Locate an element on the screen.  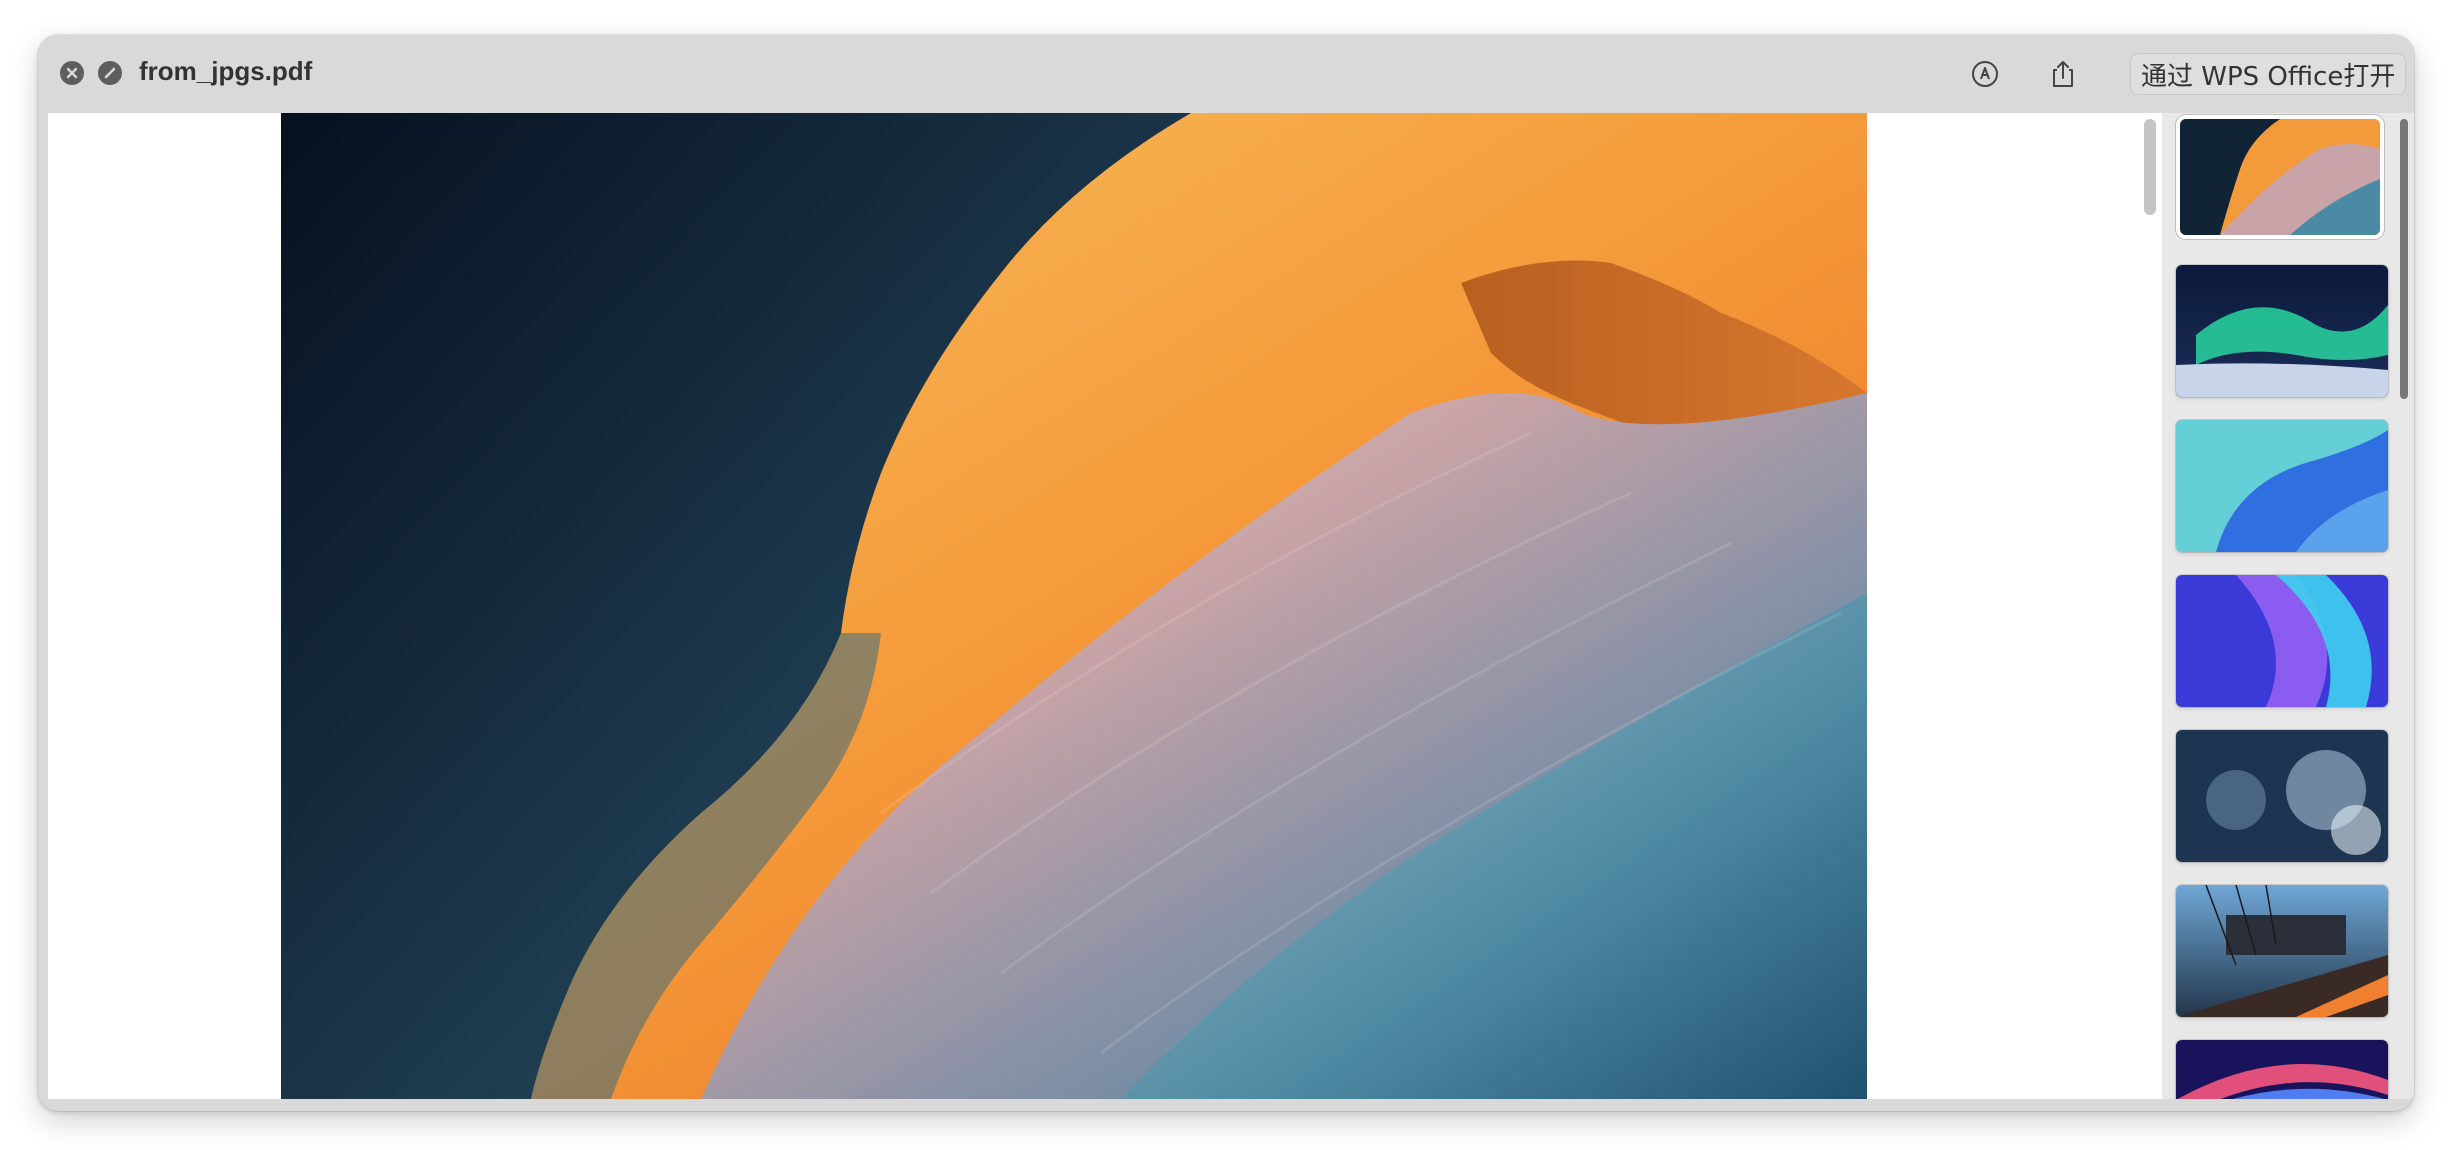
share-icon is located at coordinates (2063, 74).